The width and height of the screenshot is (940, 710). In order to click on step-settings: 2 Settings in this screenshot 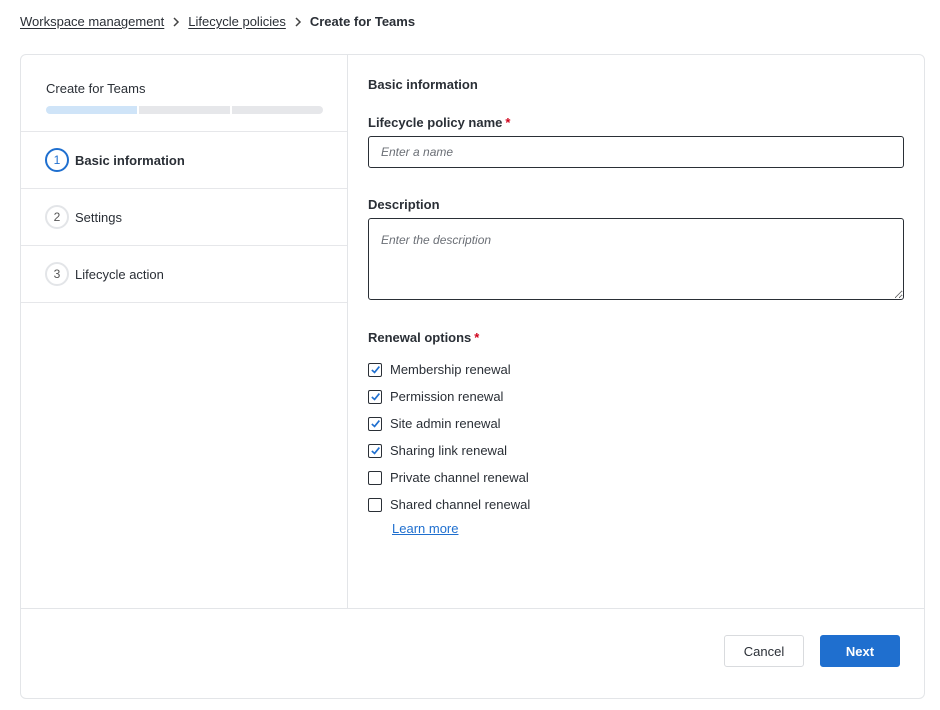, I will do `click(184, 217)`.